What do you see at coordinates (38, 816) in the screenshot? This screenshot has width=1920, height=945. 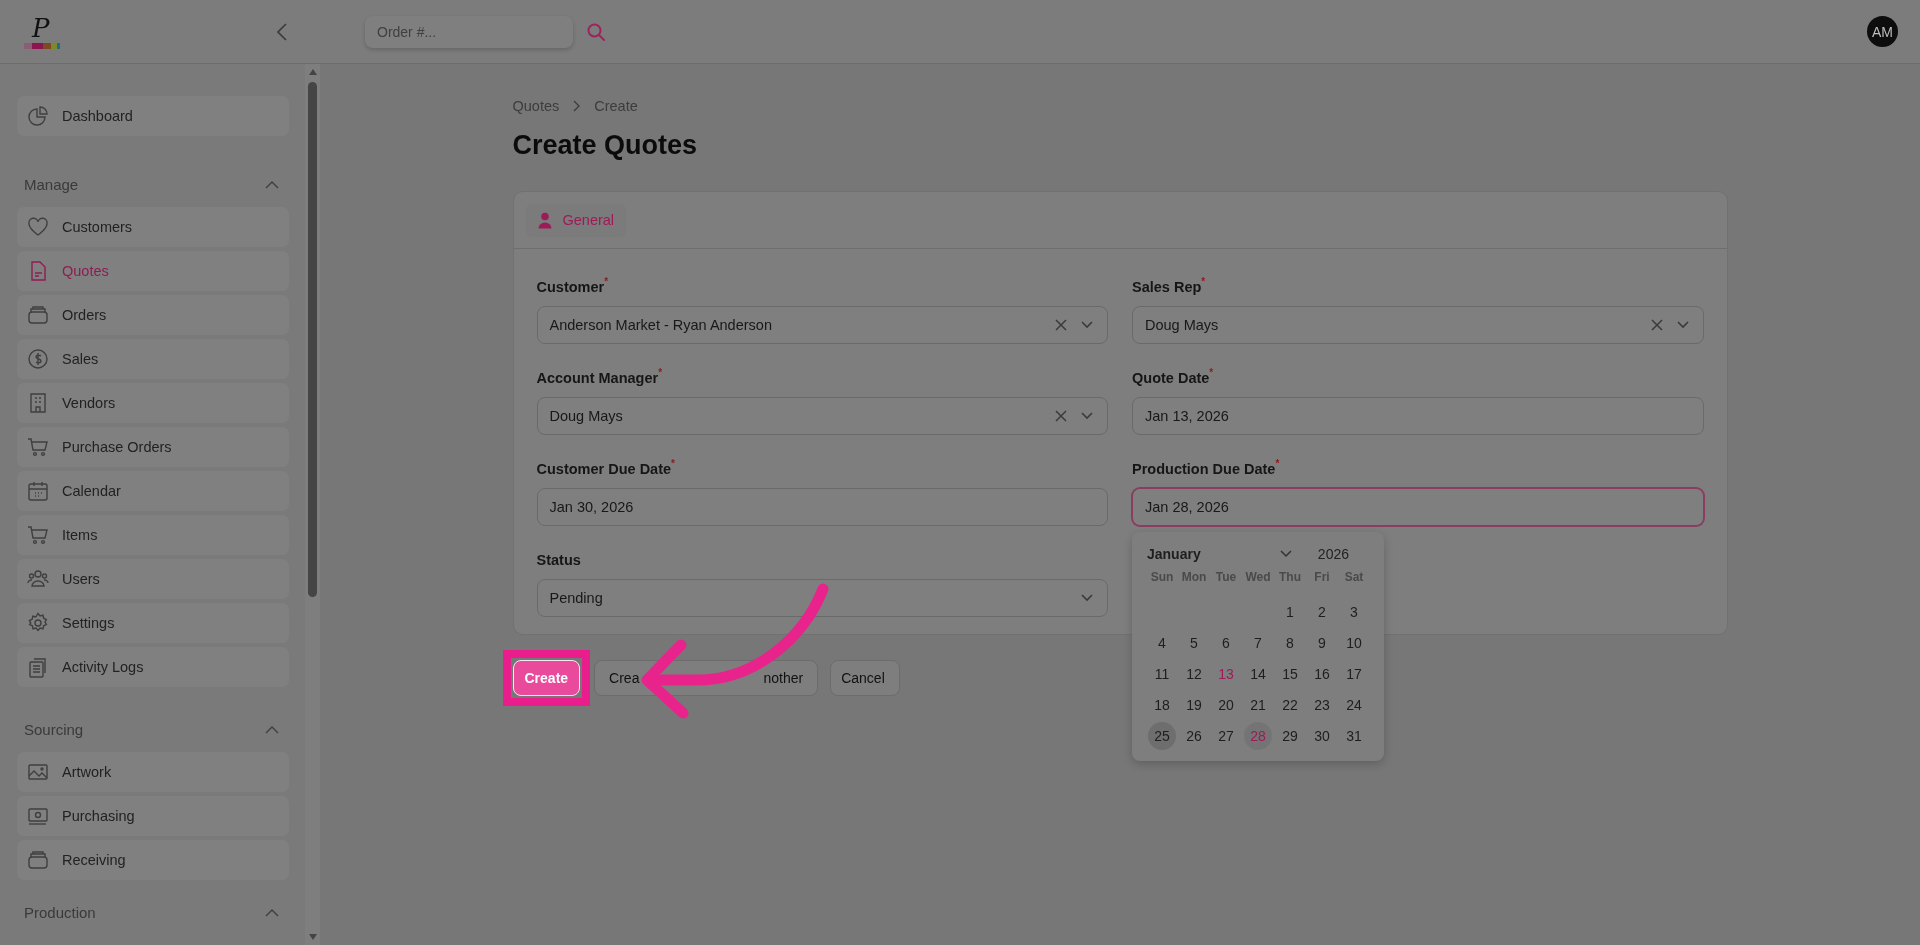 I see `banknote-icon` at bounding box center [38, 816].